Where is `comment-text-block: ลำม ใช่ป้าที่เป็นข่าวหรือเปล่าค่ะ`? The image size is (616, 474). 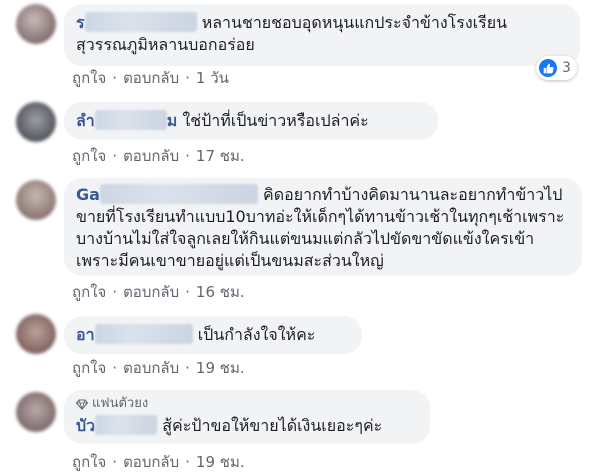 comment-text-block: ลำม ใช่ป้าที่เป็นข่าวหรือเปล่าค่ะ is located at coordinates (251, 121).